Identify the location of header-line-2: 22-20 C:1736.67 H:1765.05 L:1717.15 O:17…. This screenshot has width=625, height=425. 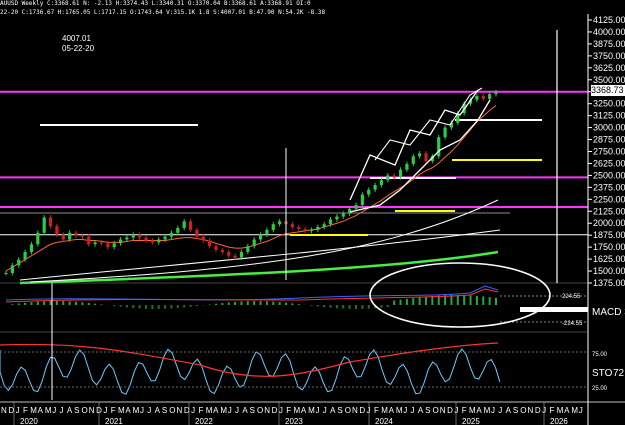
(163, 12).